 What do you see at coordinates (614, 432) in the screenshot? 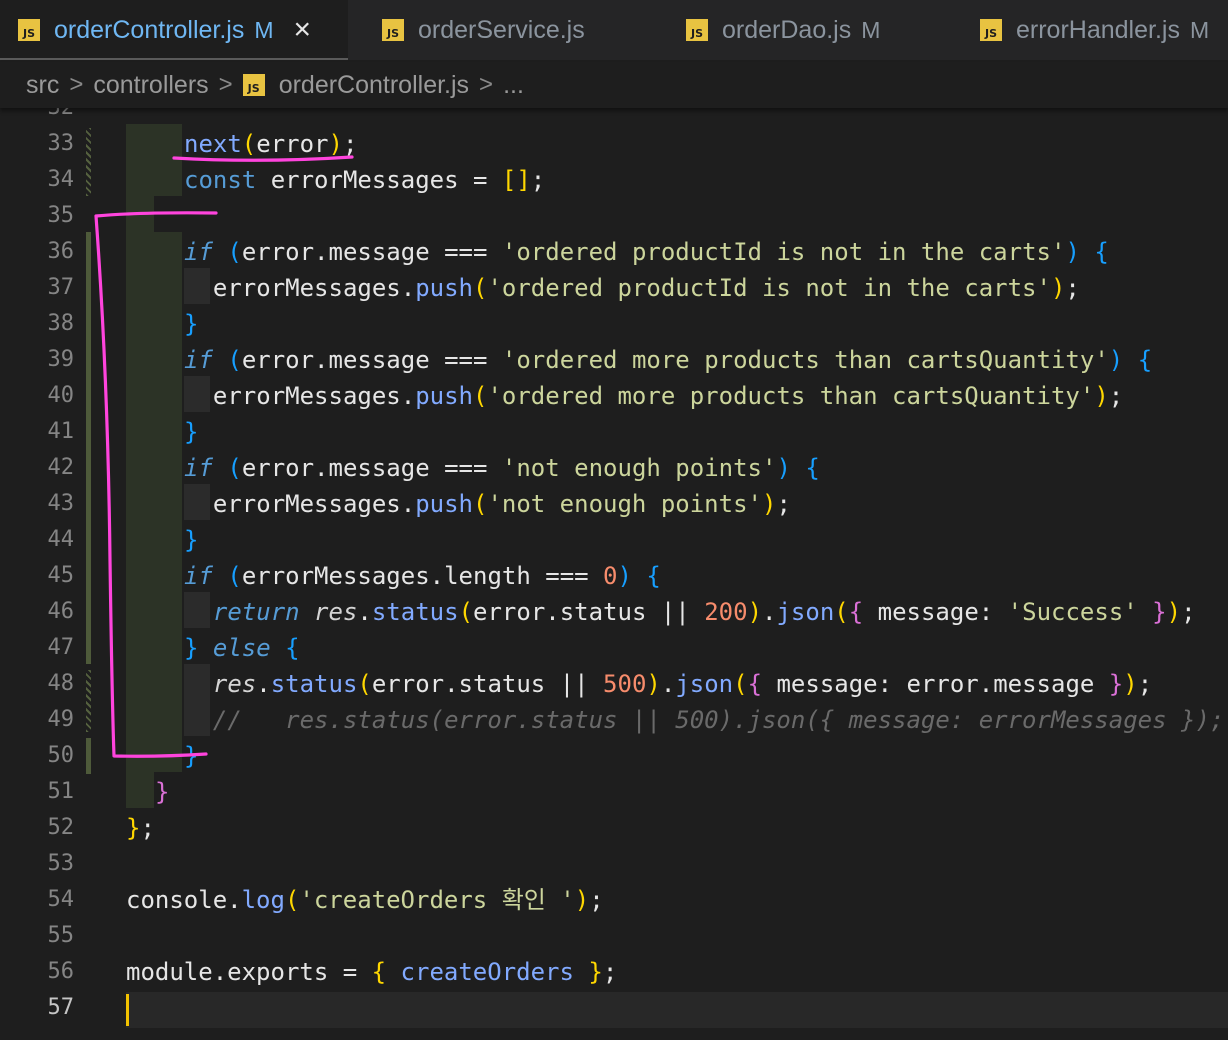
I see `code-line: 41}` at bounding box center [614, 432].